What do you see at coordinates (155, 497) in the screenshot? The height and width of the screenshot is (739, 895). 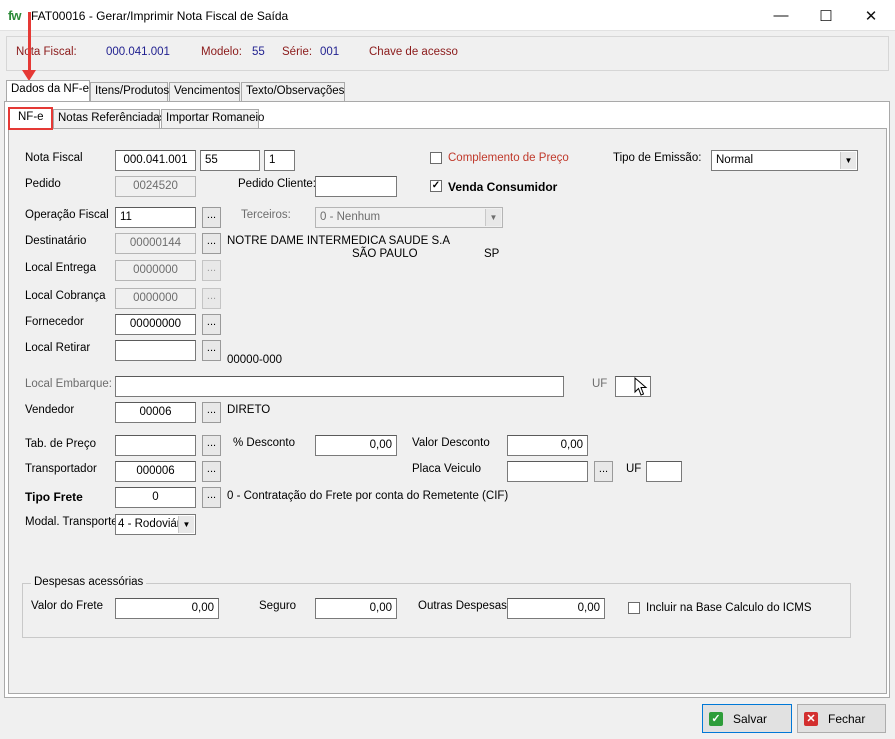 I see `tipo-frete-field: 0` at bounding box center [155, 497].